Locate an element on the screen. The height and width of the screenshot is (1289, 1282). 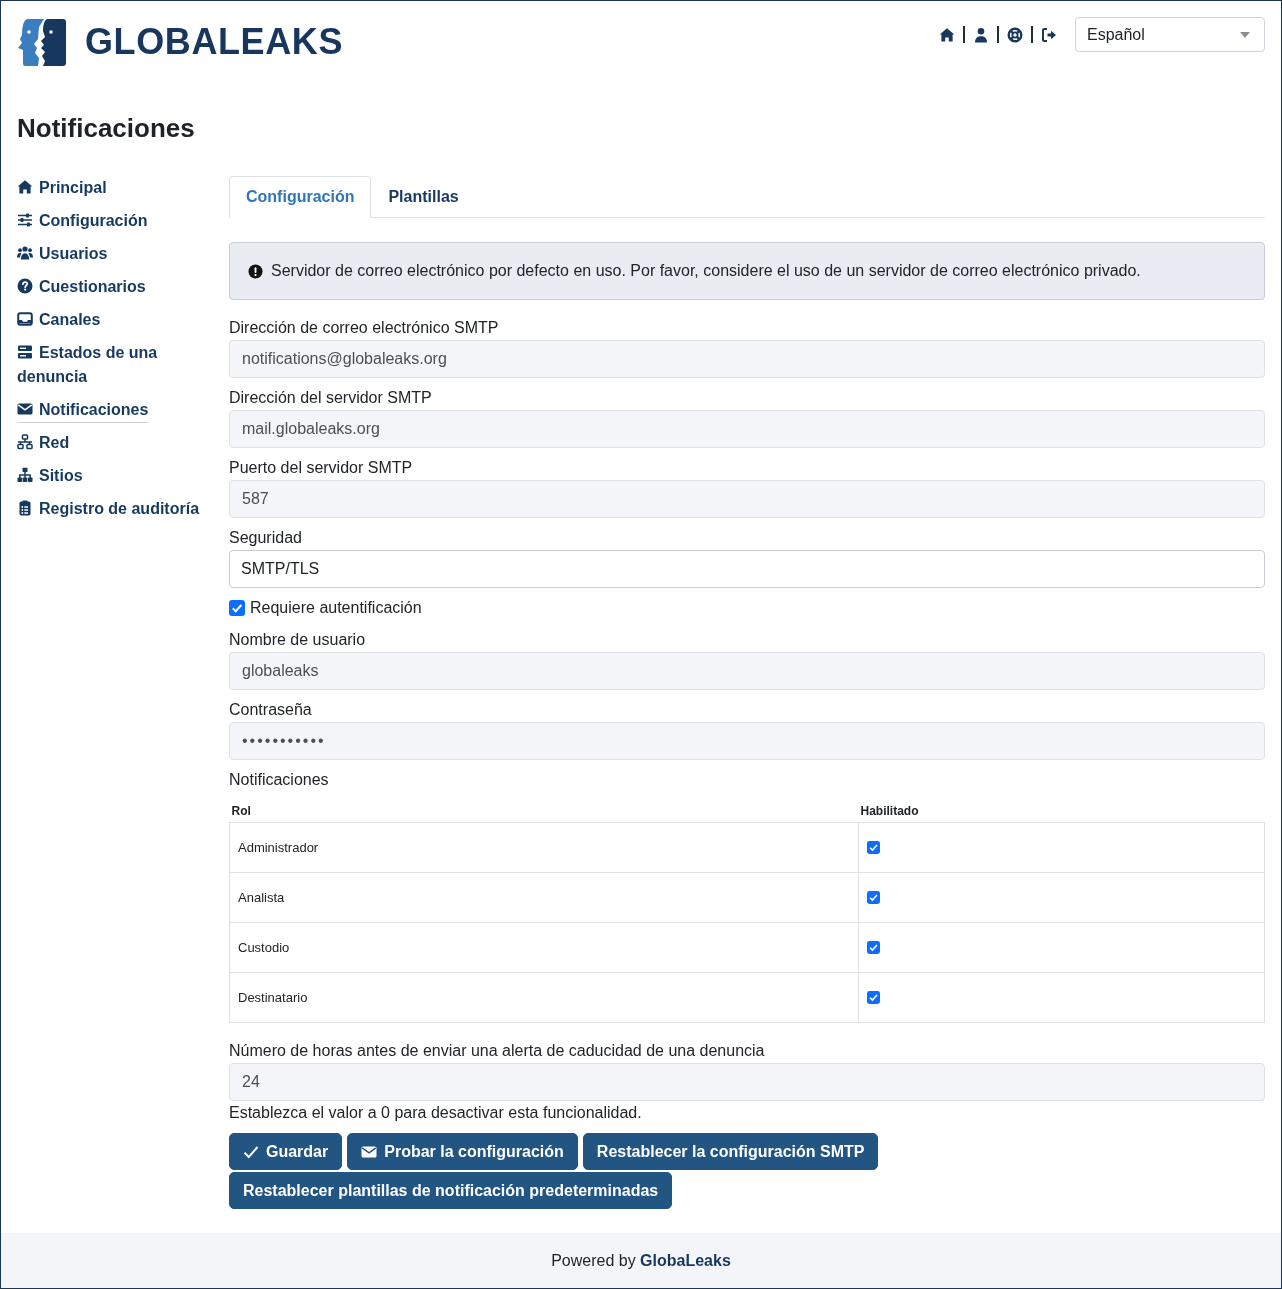
select-field: SMTP/TLS is located at coordinates (747, 569).